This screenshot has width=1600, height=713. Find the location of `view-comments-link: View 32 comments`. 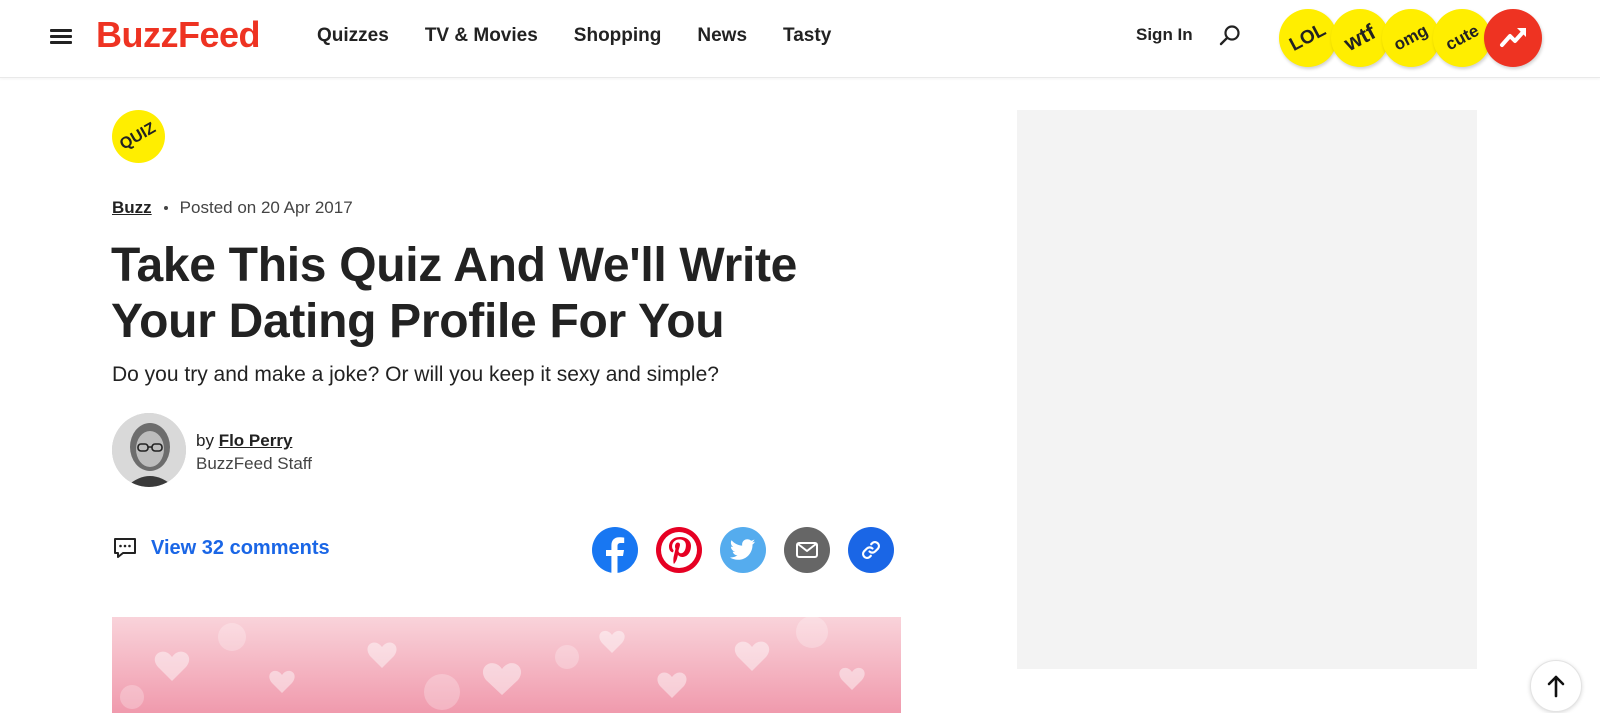

view-comments-link: View 32 comments is located at coordinates (221, 548).